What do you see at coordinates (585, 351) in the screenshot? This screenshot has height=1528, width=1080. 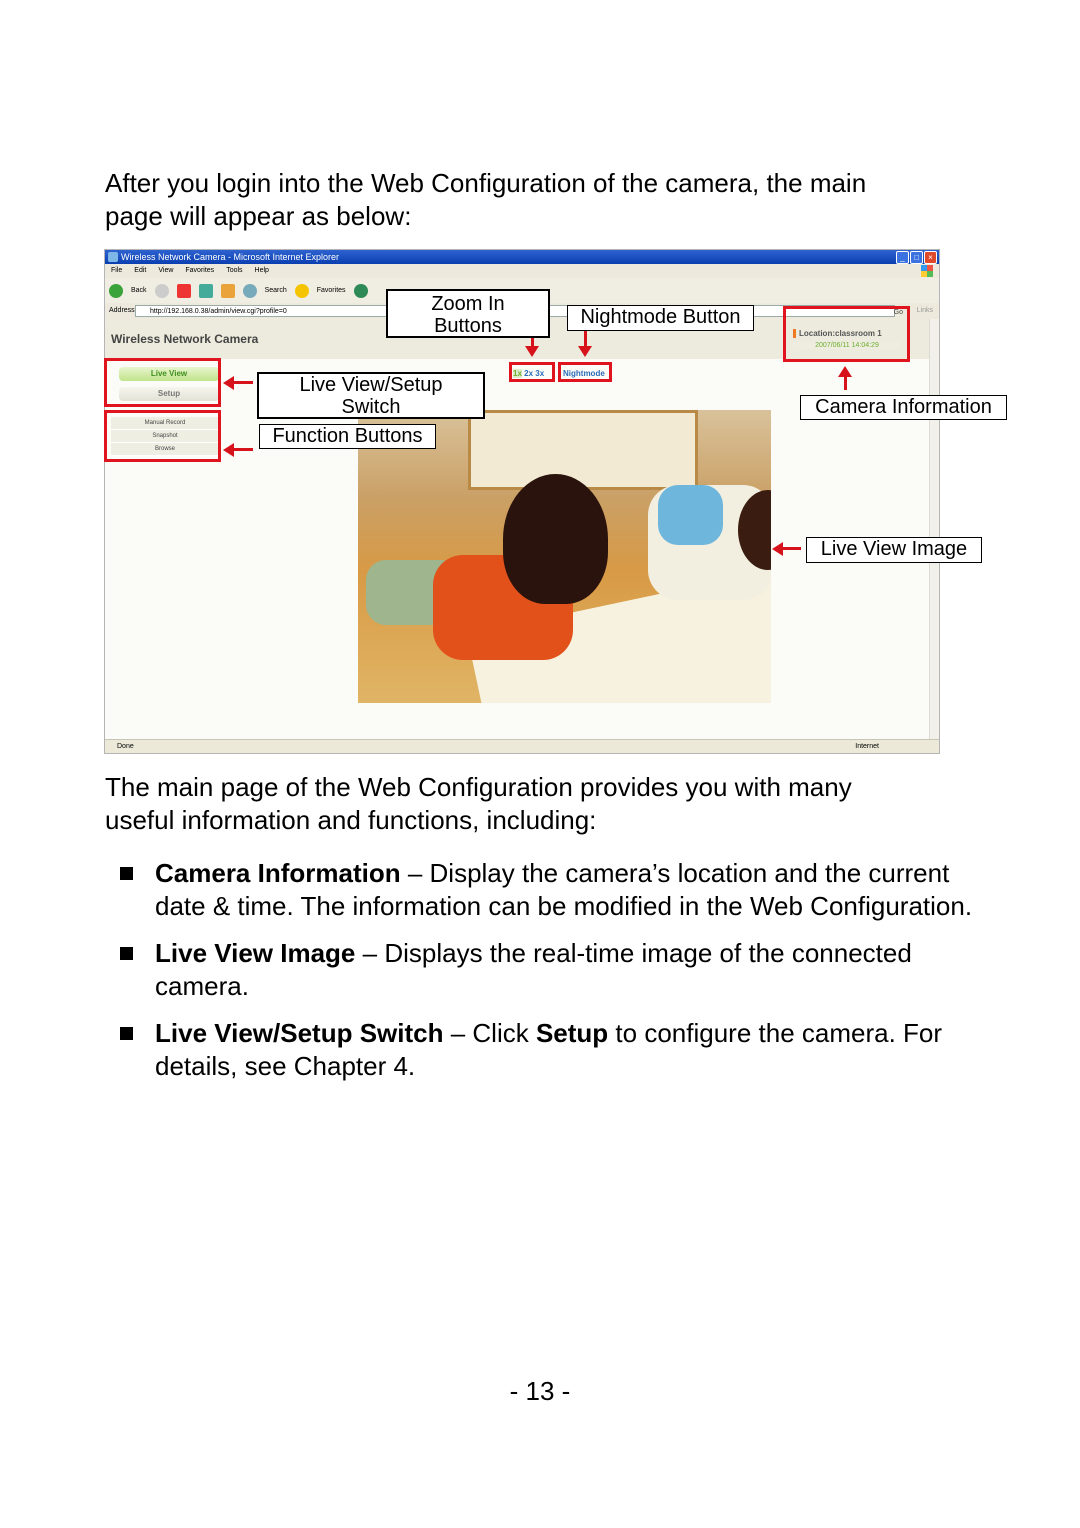 I see `arrow-nightmode-head` at bounding box center [585, 351].